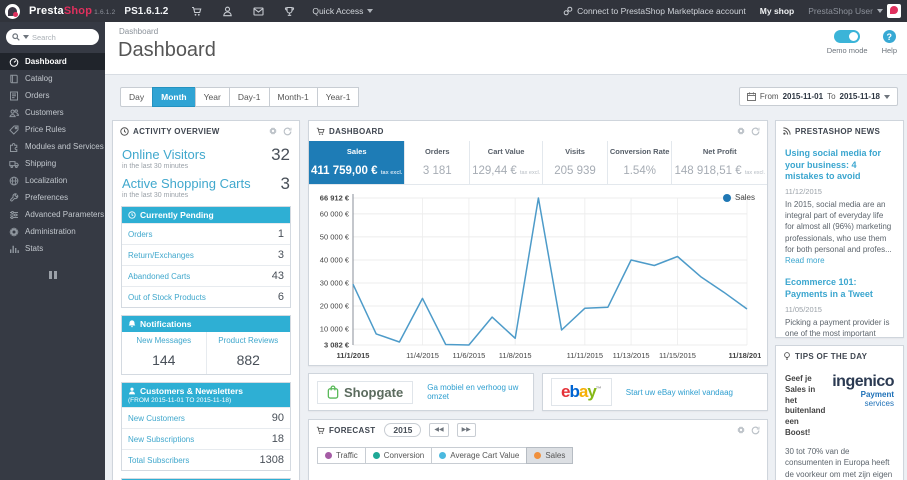 This screenshot has height=480, width=907. I want to click on shopgate-link: Ga mobiel en verhoog uw omzet, so click(476, 392).